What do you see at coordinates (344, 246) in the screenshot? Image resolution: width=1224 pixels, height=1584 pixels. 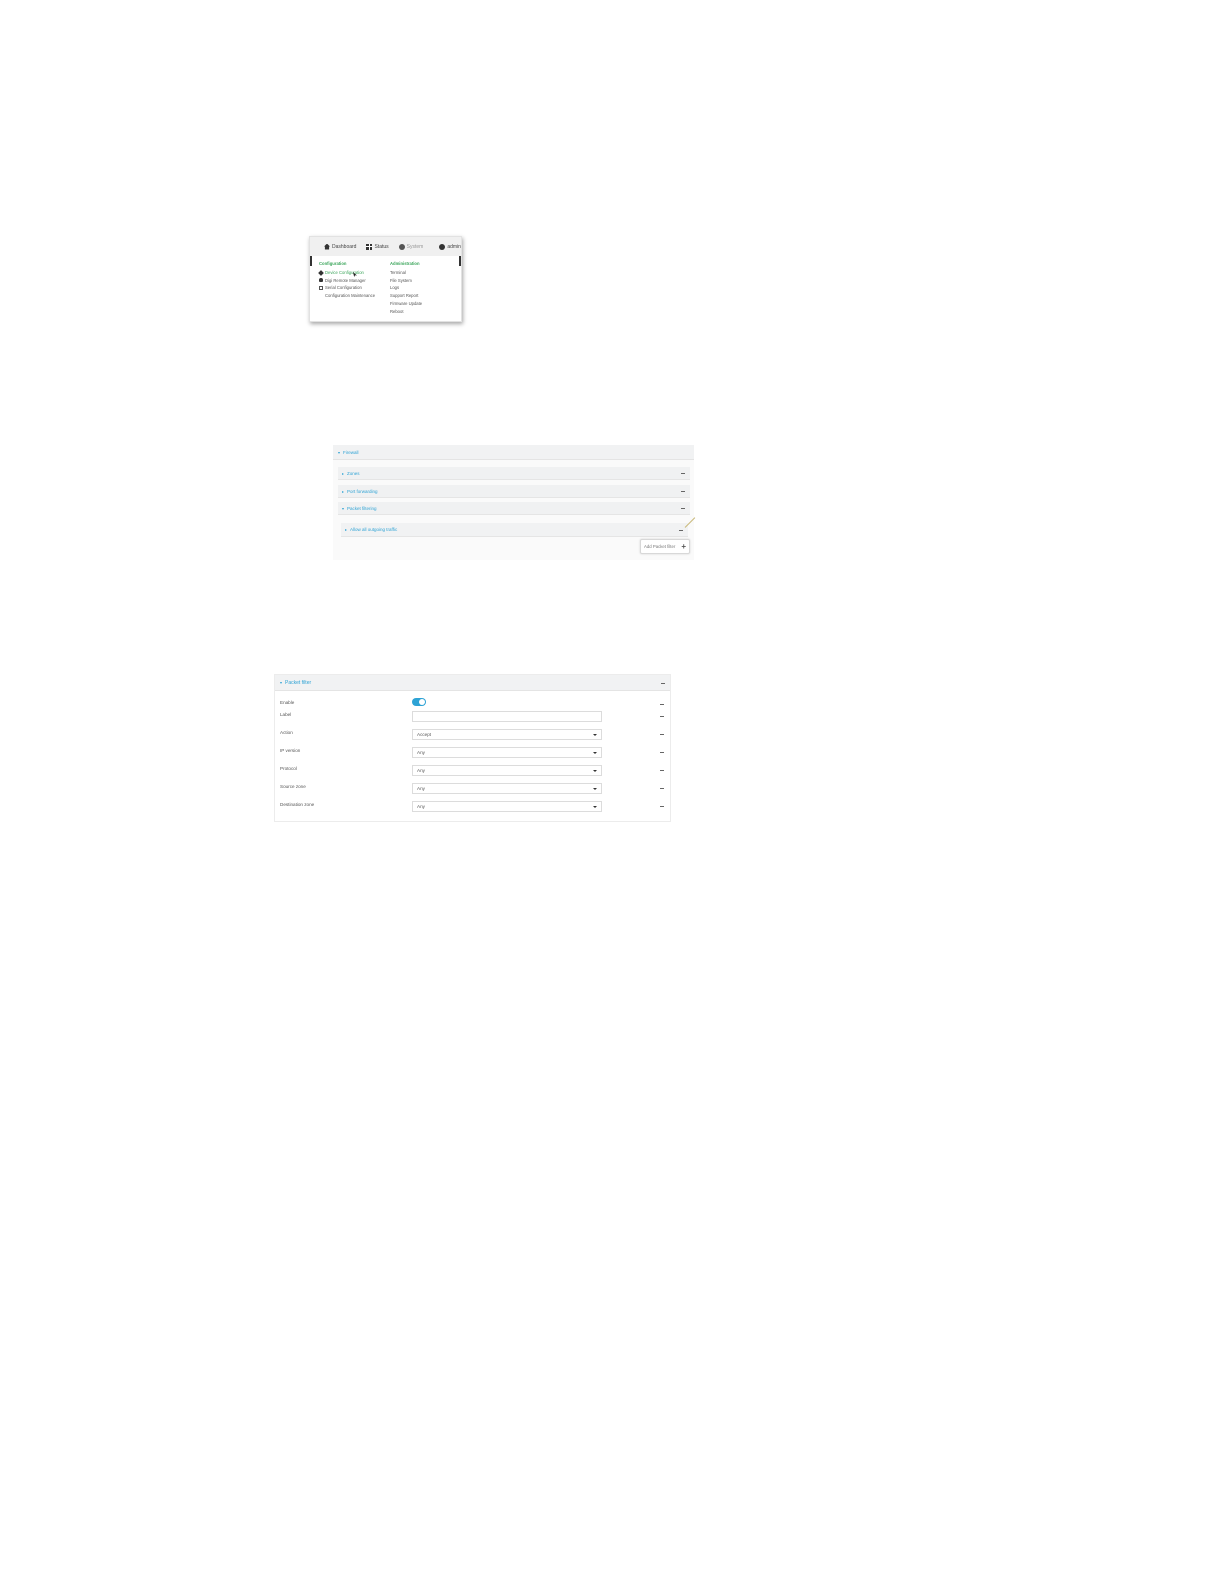 I see `nav-dashboard-label: Dashboard` at bounding box center [344, 246].